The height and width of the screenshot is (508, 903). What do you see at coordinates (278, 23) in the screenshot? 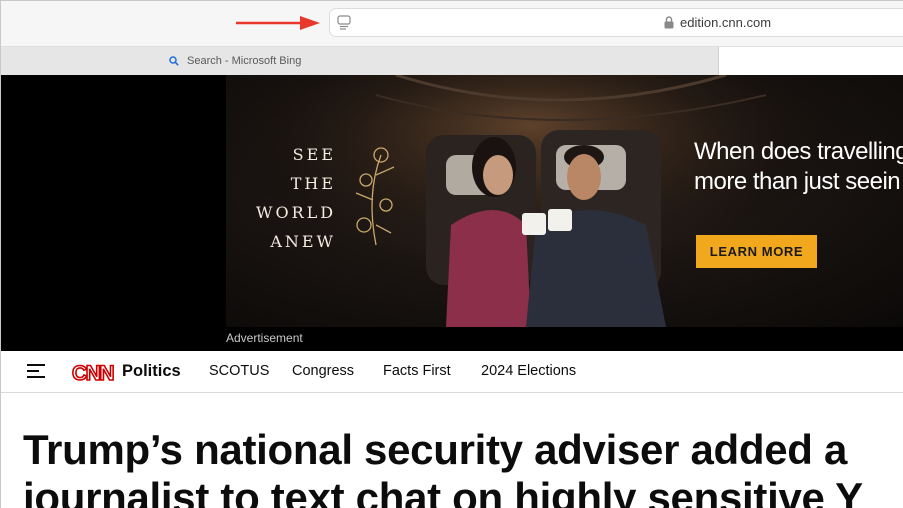
I see `red-arrow-pointer-icon` at bounding box center [278, 23].